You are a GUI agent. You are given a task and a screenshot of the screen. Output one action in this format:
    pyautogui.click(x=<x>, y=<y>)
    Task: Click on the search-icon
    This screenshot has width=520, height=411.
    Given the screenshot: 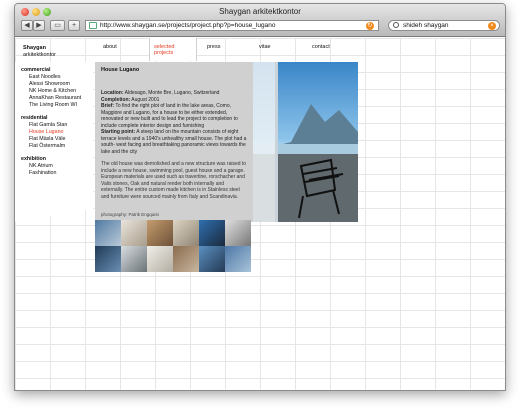 What is the action you would take?
    pyautogui.click(x=396, y=25)
    